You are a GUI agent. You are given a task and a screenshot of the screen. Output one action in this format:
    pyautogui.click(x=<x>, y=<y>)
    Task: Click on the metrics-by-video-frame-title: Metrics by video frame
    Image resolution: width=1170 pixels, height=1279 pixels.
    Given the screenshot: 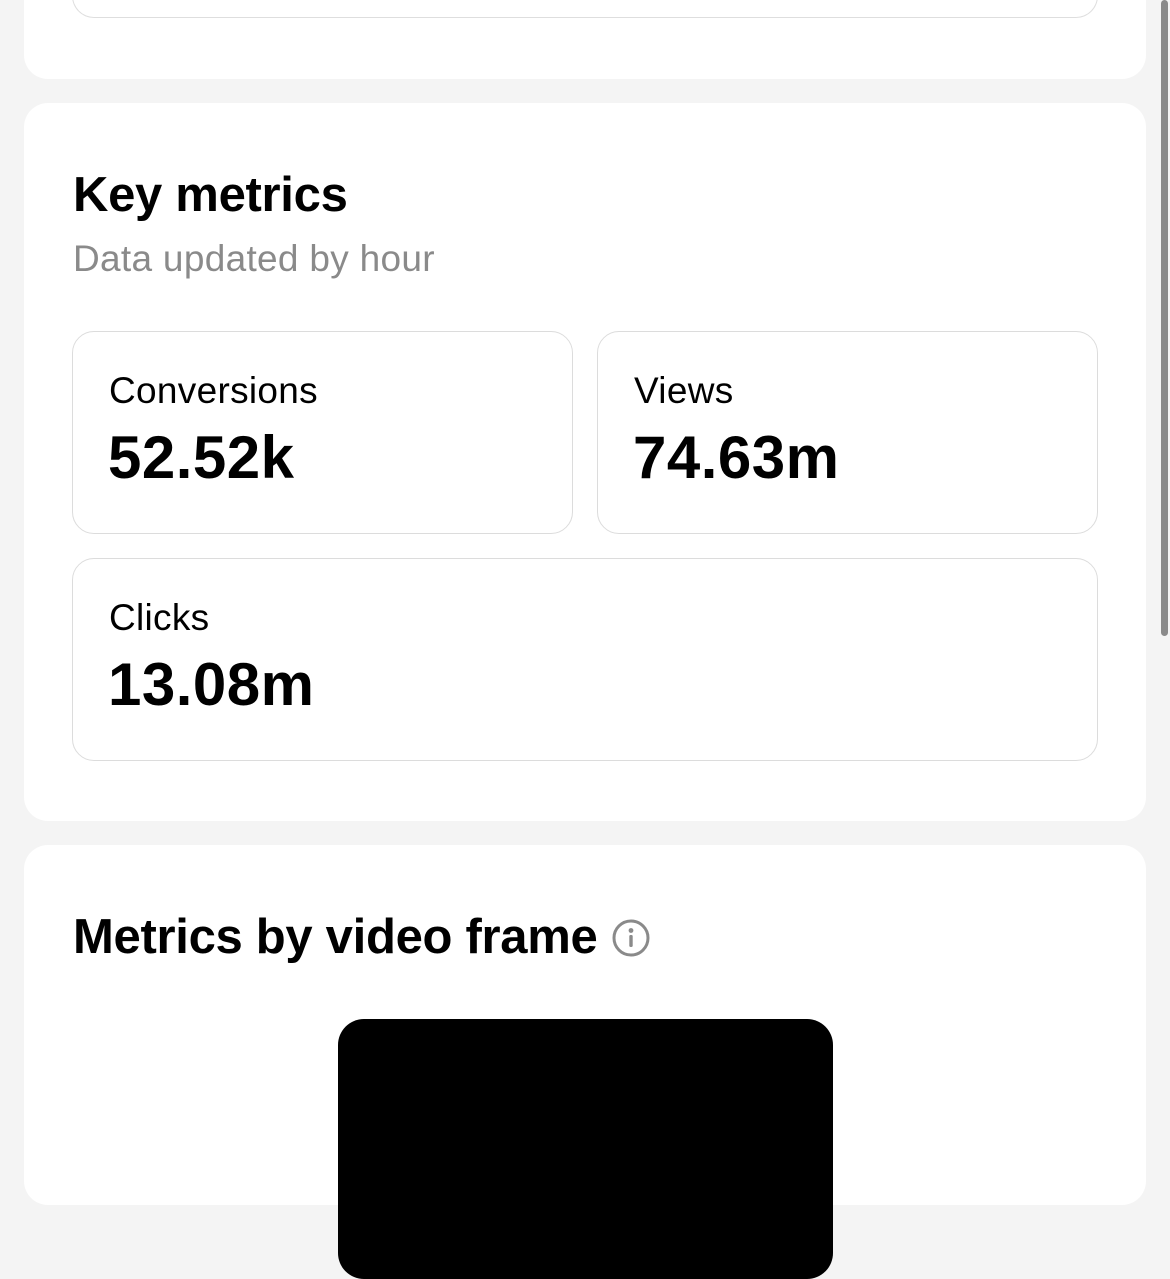 What is the action you would take?
    pyautogui.click(x=335, y=937)
    